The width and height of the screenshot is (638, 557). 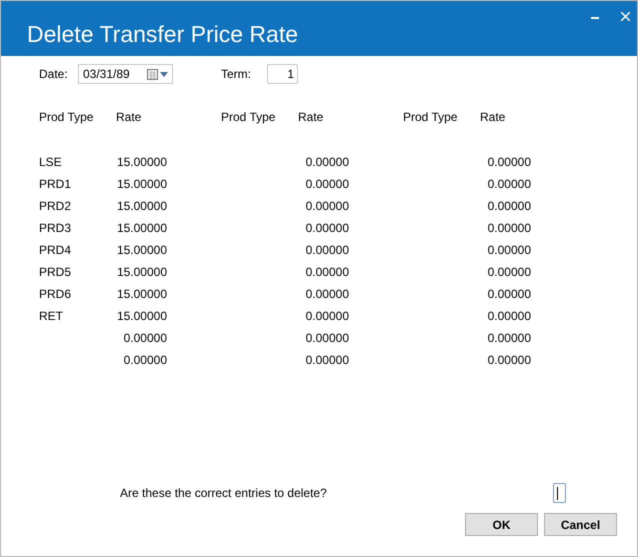 What do you see at coordinates (55, 294) in the screenshot?
I see `table-cell: PRD6` at bounding box center [55, 294].